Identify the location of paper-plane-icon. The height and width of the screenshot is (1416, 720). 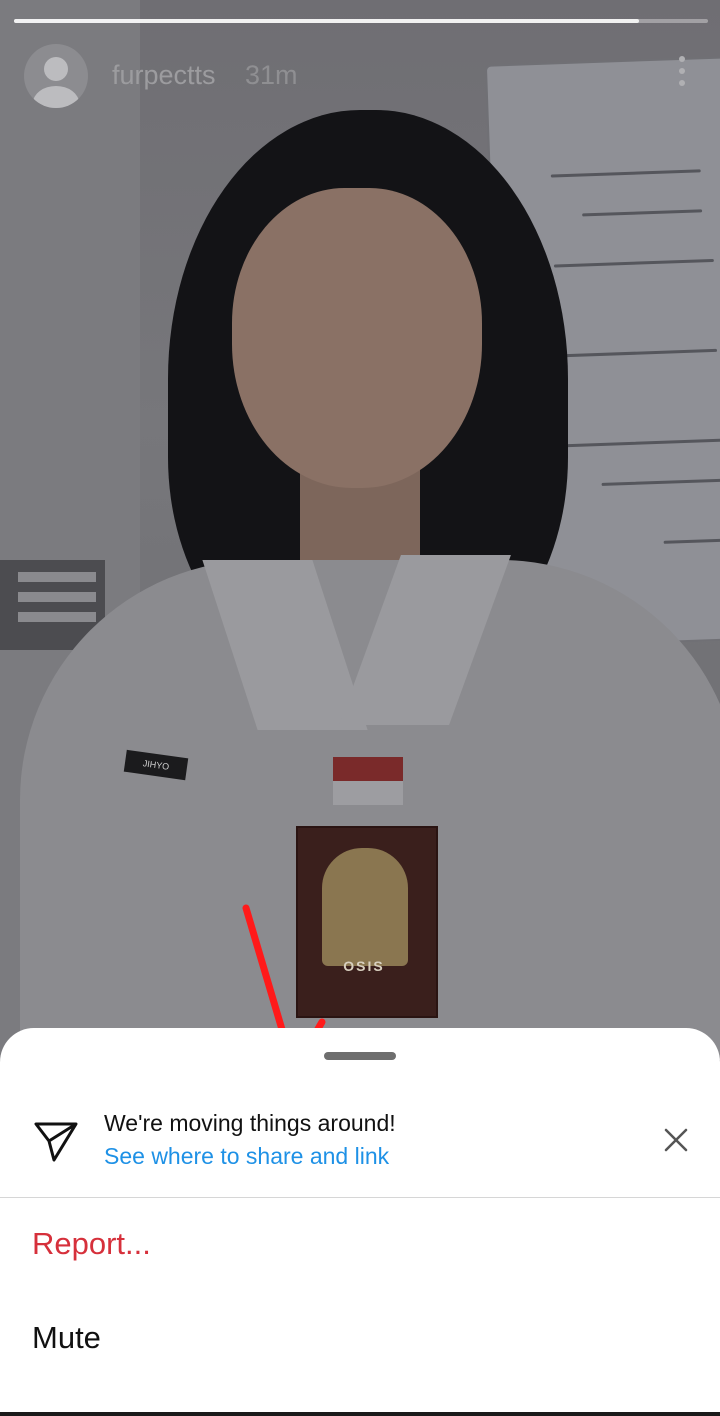
(56, 1142).